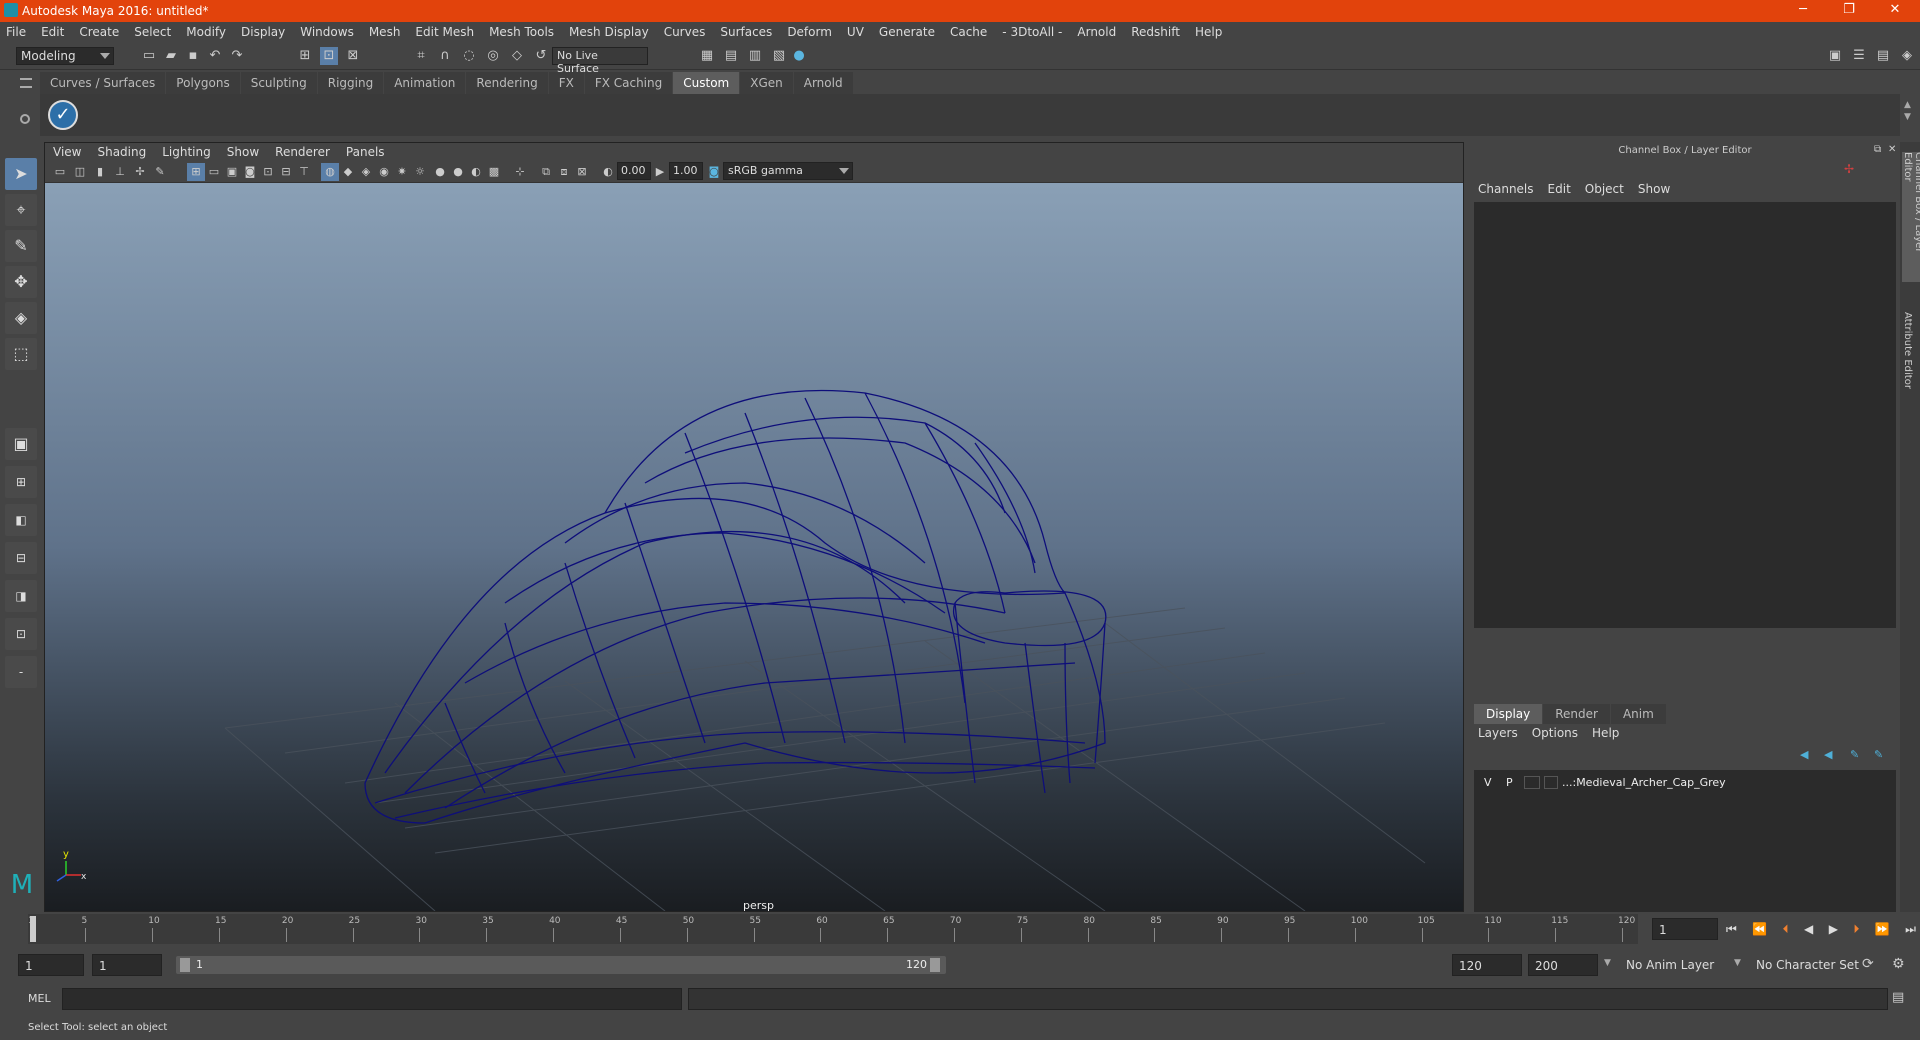  Describe the element at coordinates (1803, 11) in the screenshot. I see `minimize-button: ─` at that location.